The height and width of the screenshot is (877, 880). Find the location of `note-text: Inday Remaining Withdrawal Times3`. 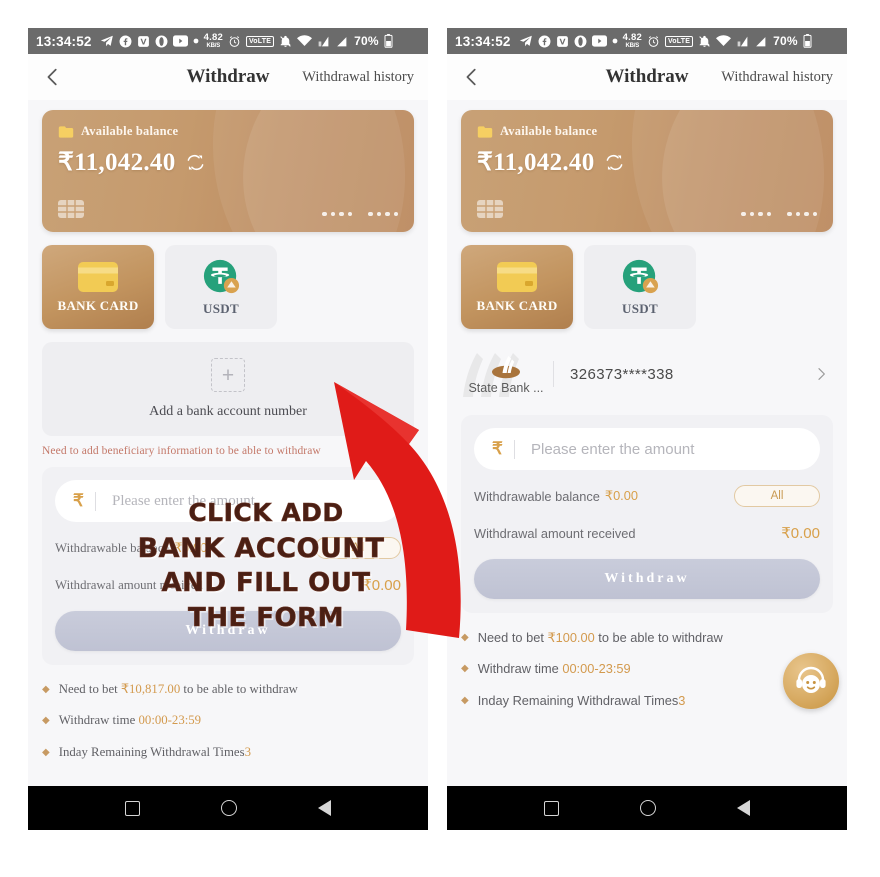

note-text: Inday Remaining Withdrawal Times3 is located at coordinates (581, 700).